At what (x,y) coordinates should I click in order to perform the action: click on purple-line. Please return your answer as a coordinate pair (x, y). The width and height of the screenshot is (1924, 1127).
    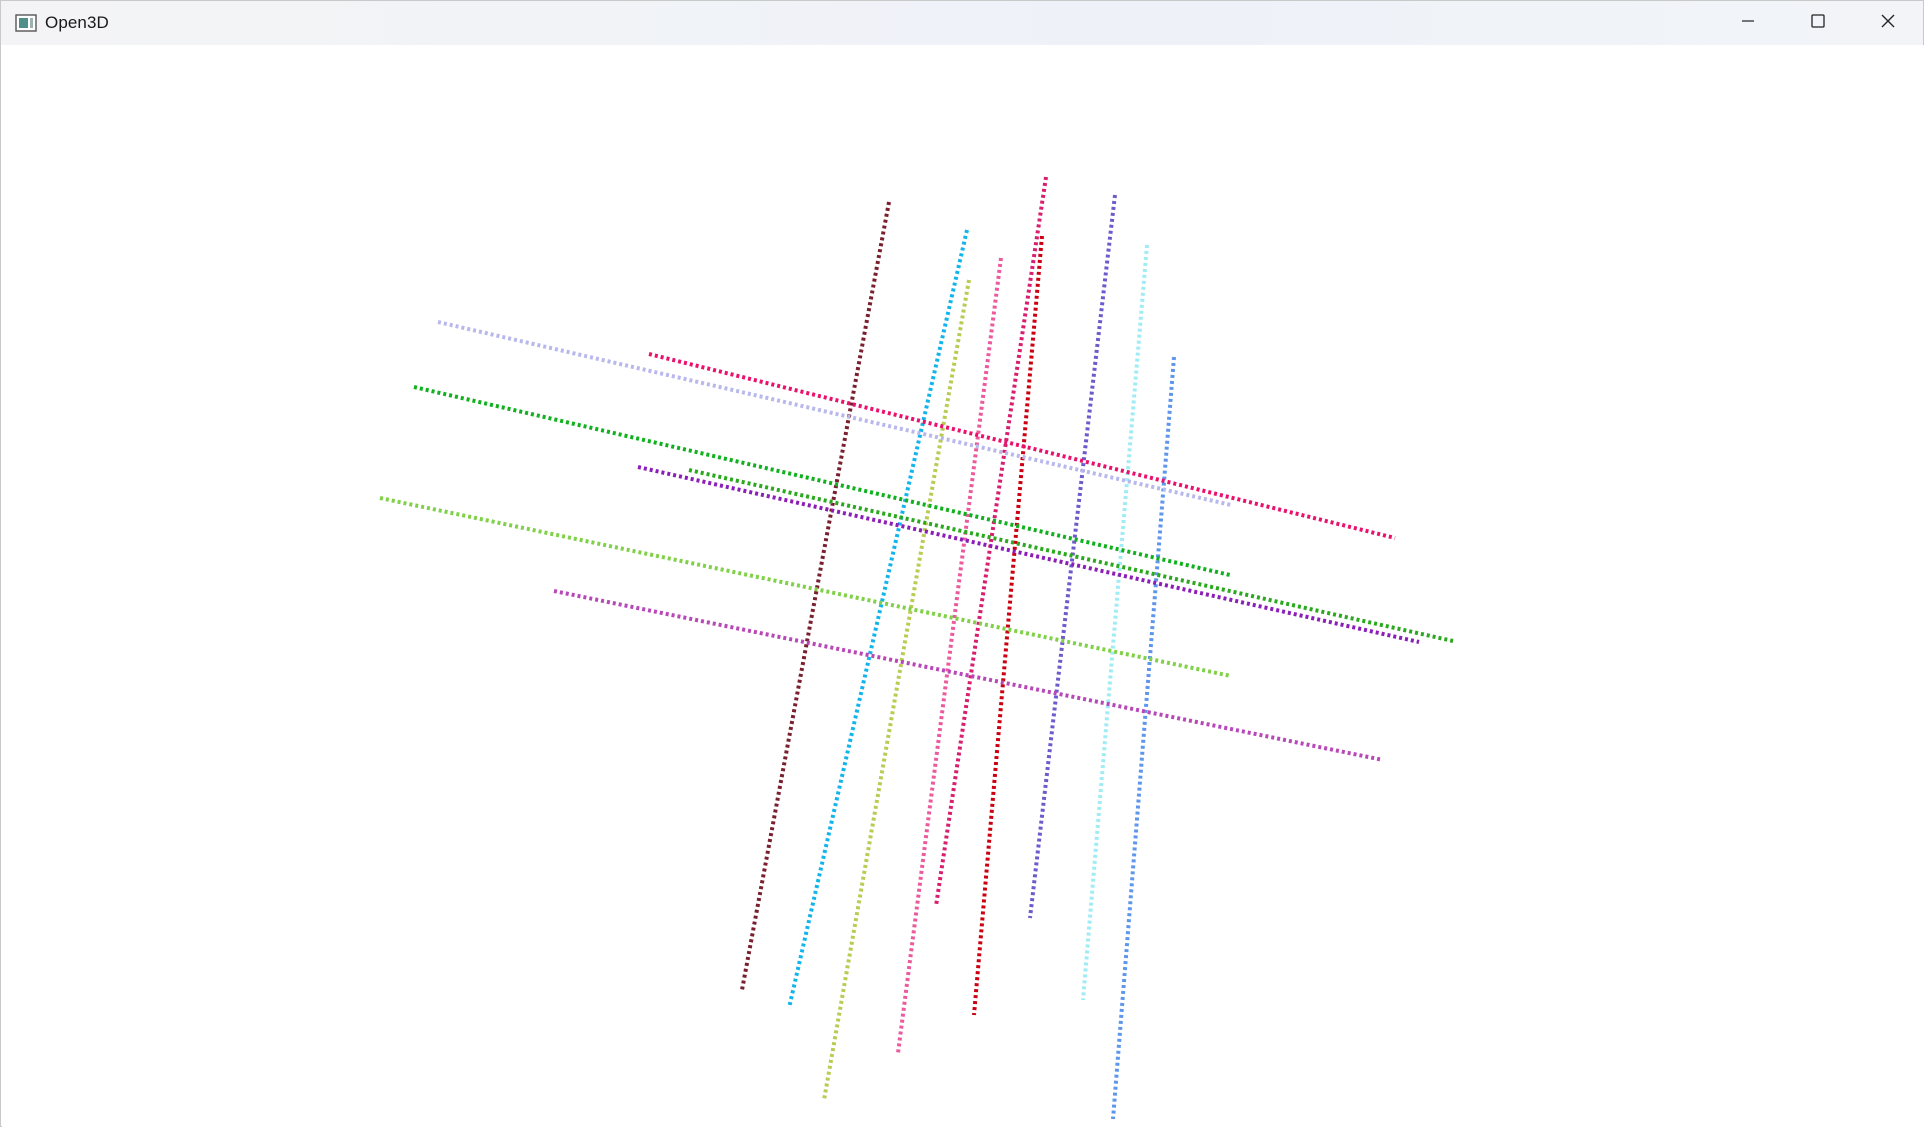
    Looking at the image, I should click on (1028, 554).